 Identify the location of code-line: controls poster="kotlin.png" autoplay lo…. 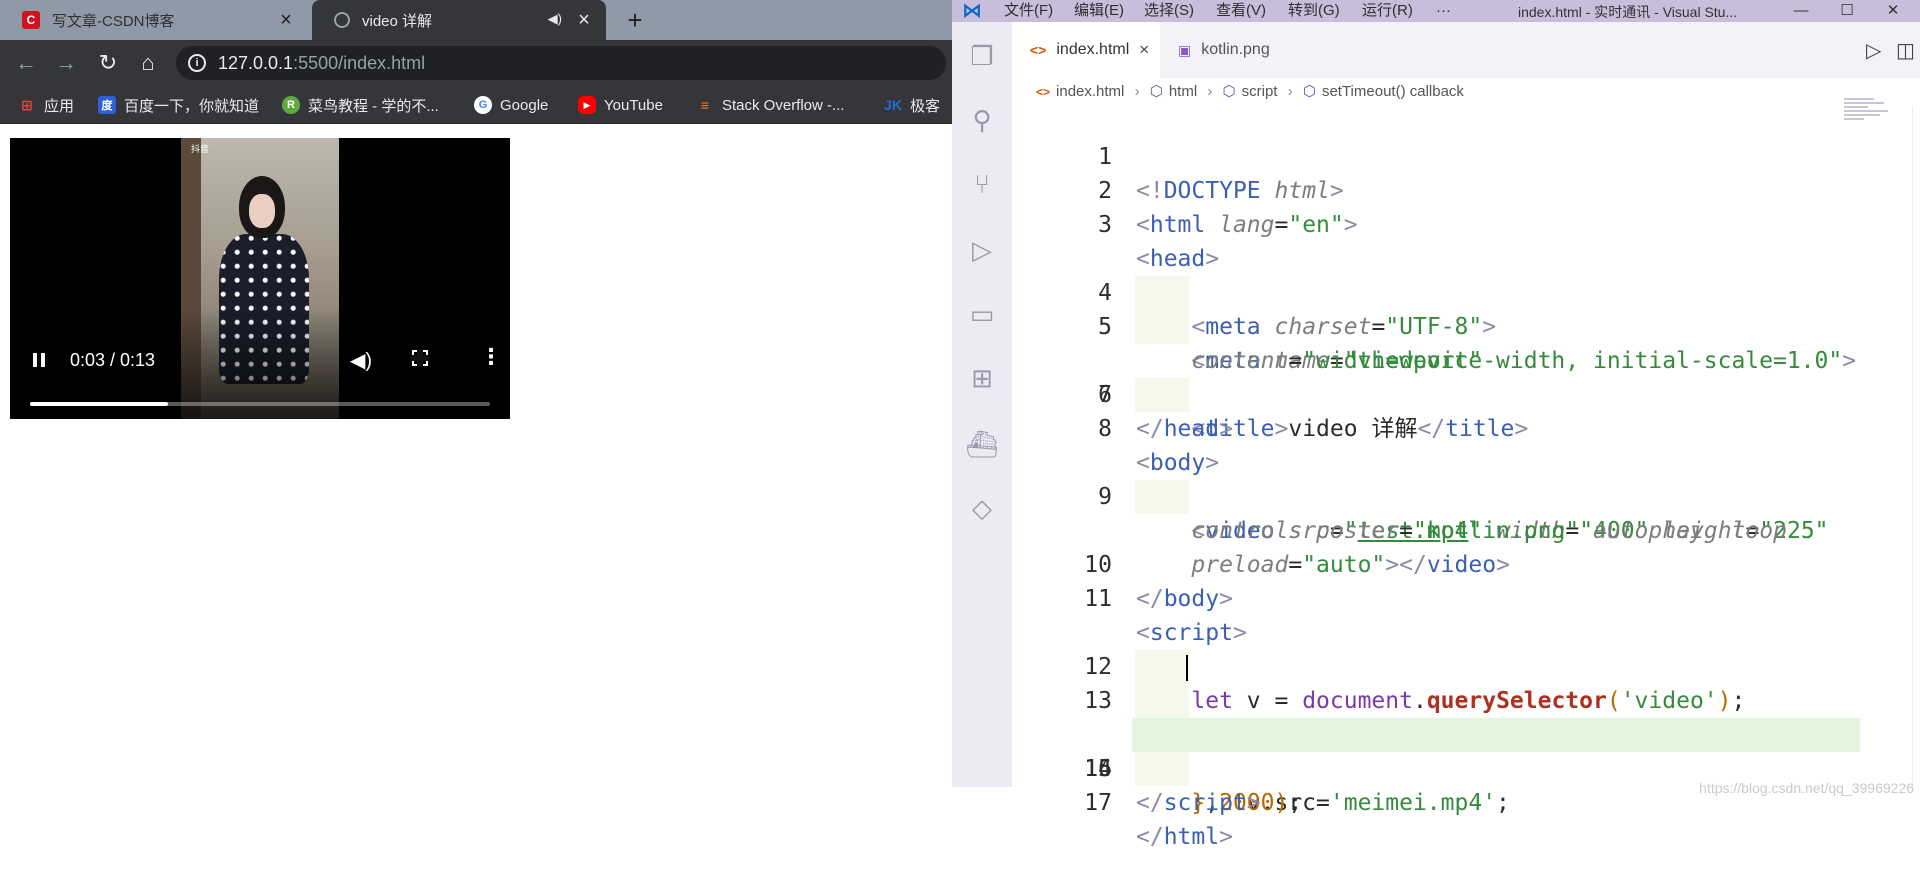
(1466, 495).